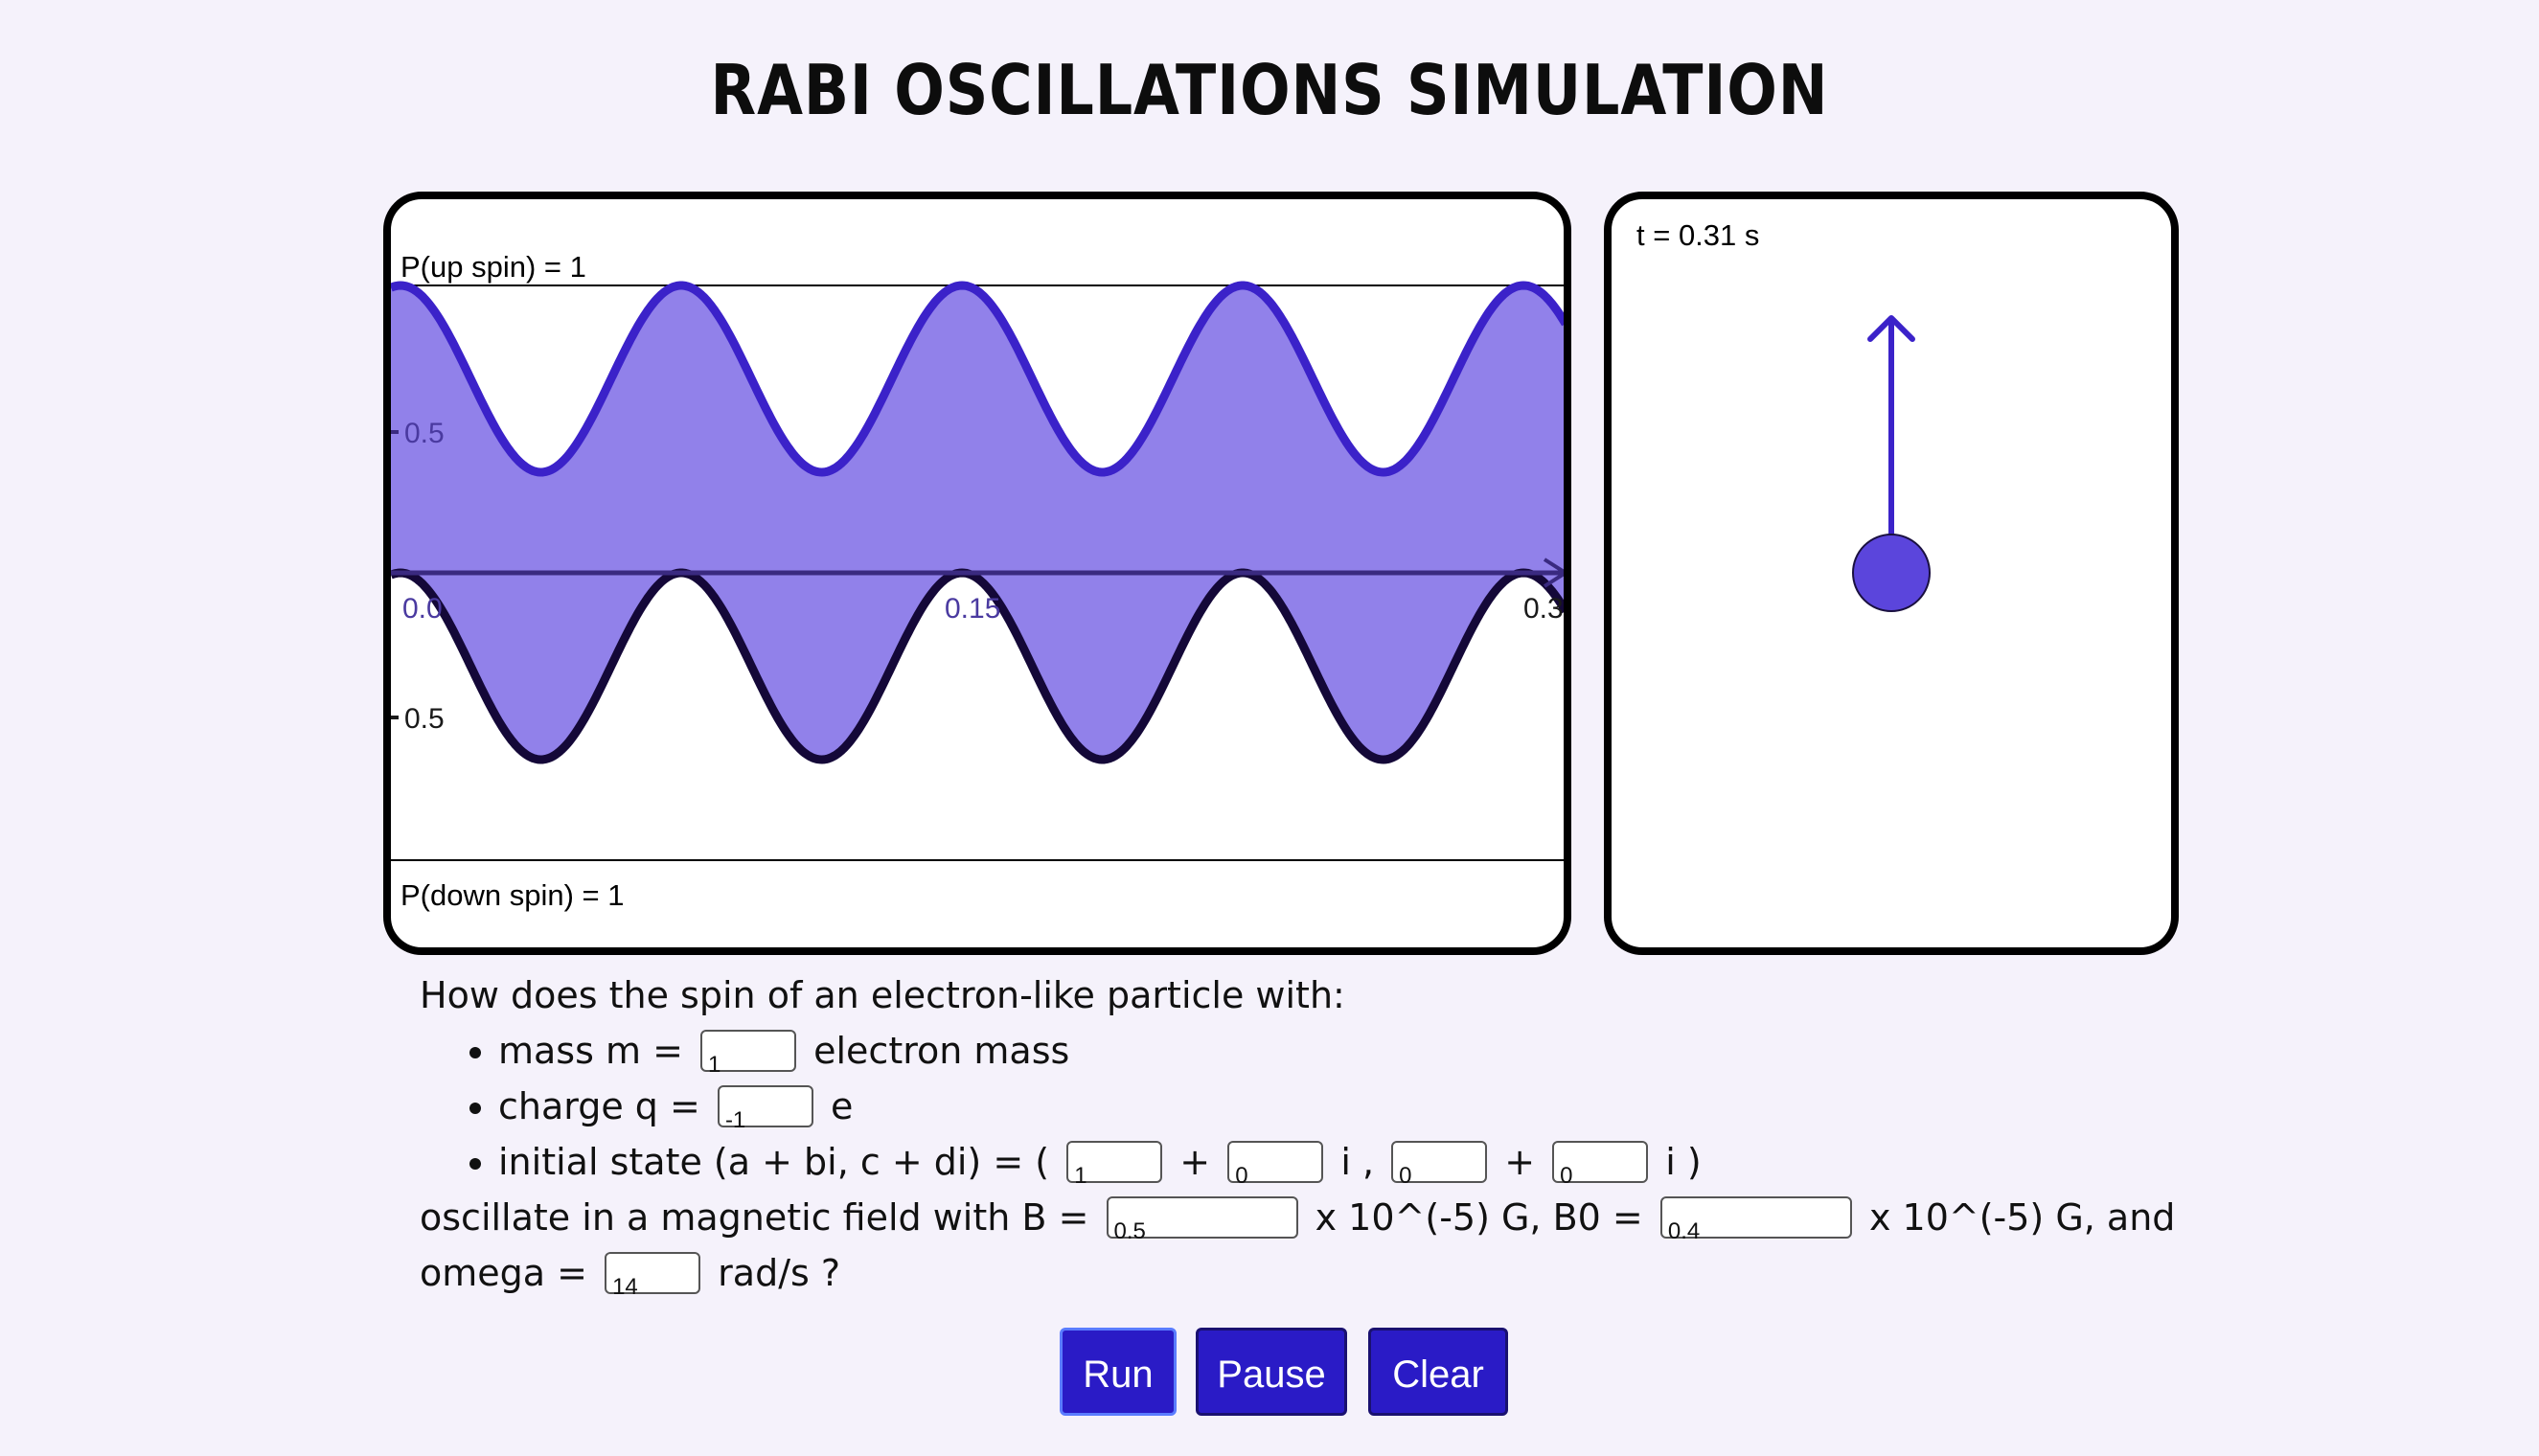  I want to click on down-spin-label: P(down spin) = 1, so click(512, 895).